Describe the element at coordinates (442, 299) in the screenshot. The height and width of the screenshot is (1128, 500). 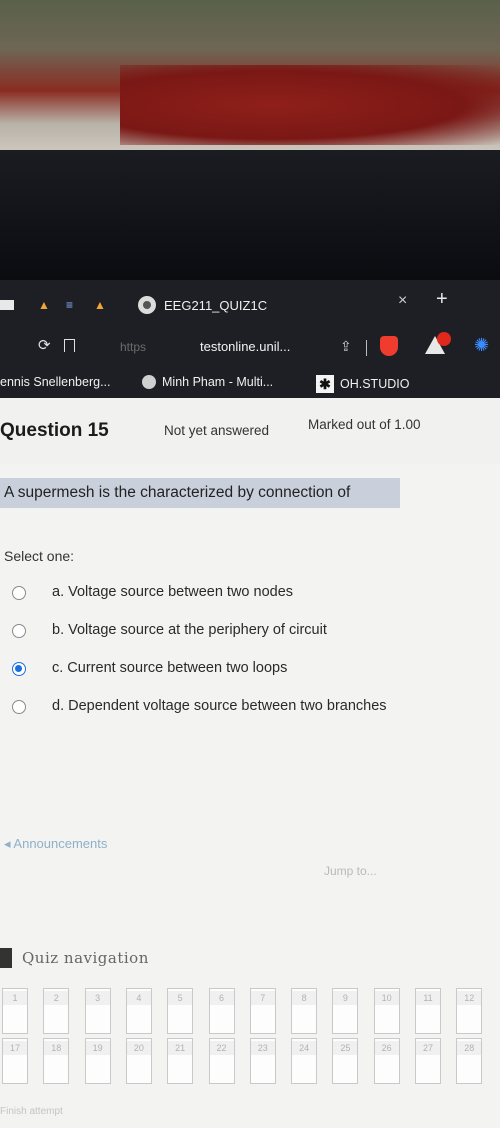
I see `new-tab-button: +` at that location.